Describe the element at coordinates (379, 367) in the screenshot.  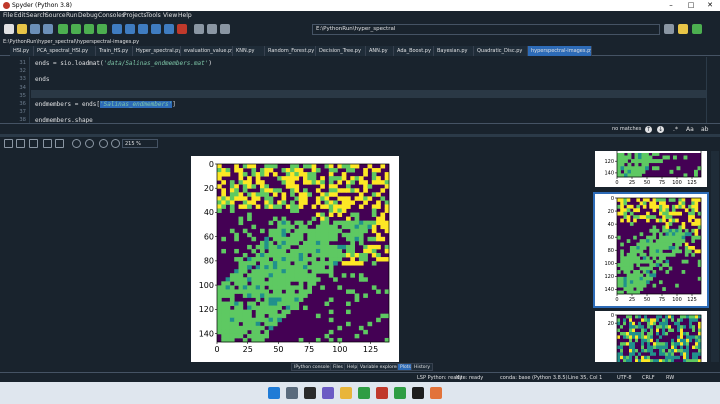
I see `tab-variable-explorer: Variable explorer` at that location.